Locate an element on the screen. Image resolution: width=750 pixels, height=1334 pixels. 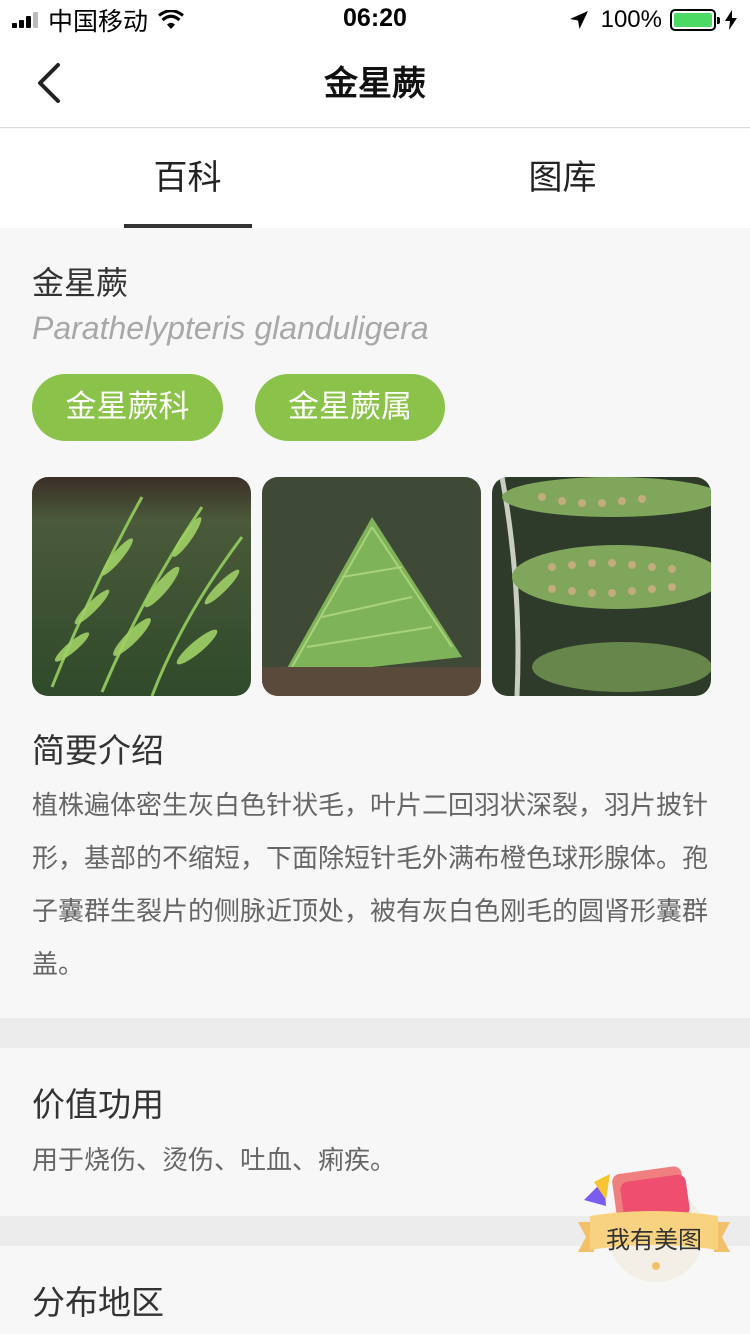
badge-label: 我有美图 is located at coordinates (654, 1240).